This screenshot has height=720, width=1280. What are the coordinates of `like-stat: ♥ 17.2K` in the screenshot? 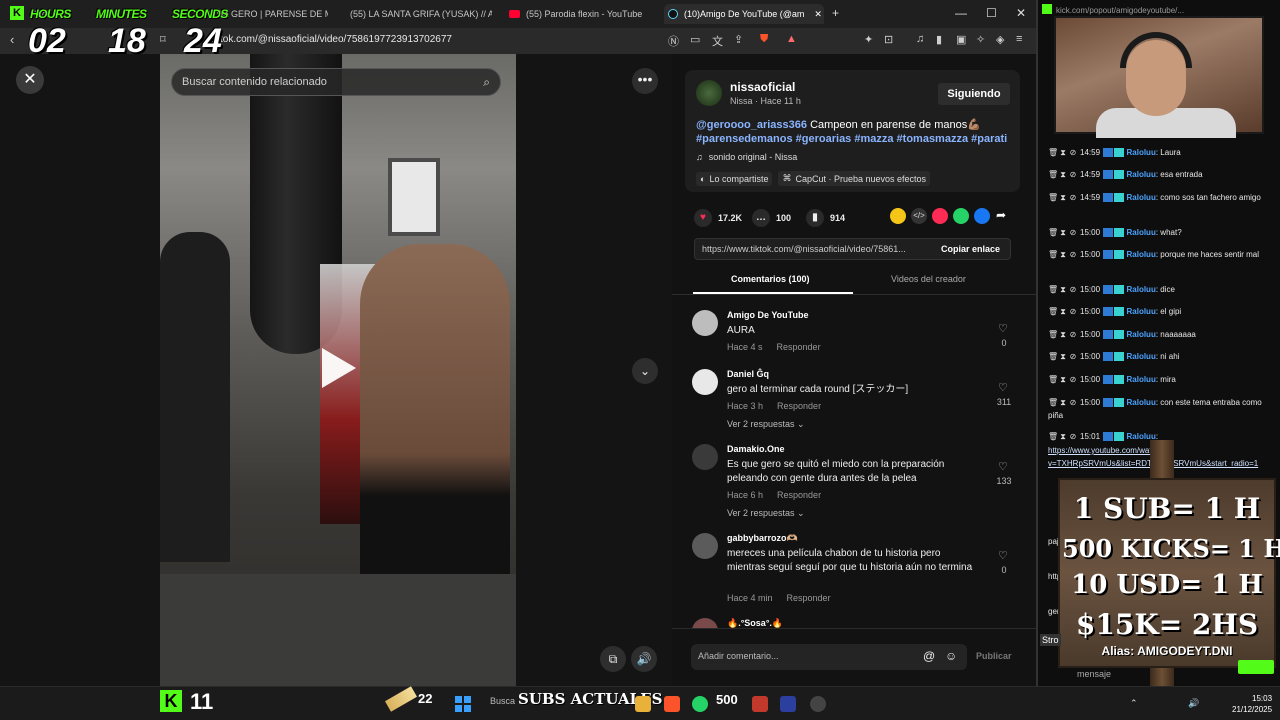 It's located at (718, 218).